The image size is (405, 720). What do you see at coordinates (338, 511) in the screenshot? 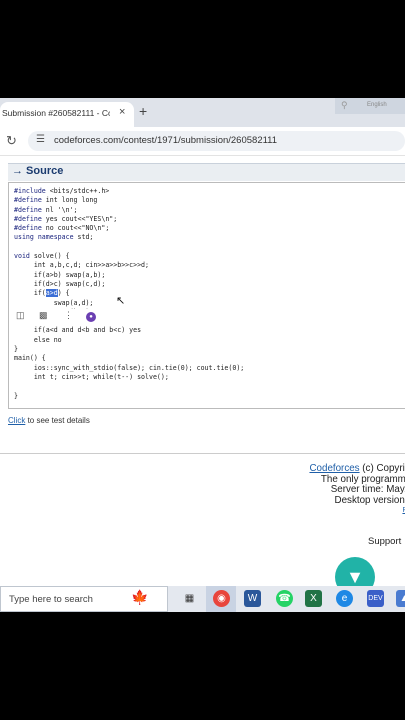
I see `privacy-link: Privacy P` at bounding box center [338, 511].